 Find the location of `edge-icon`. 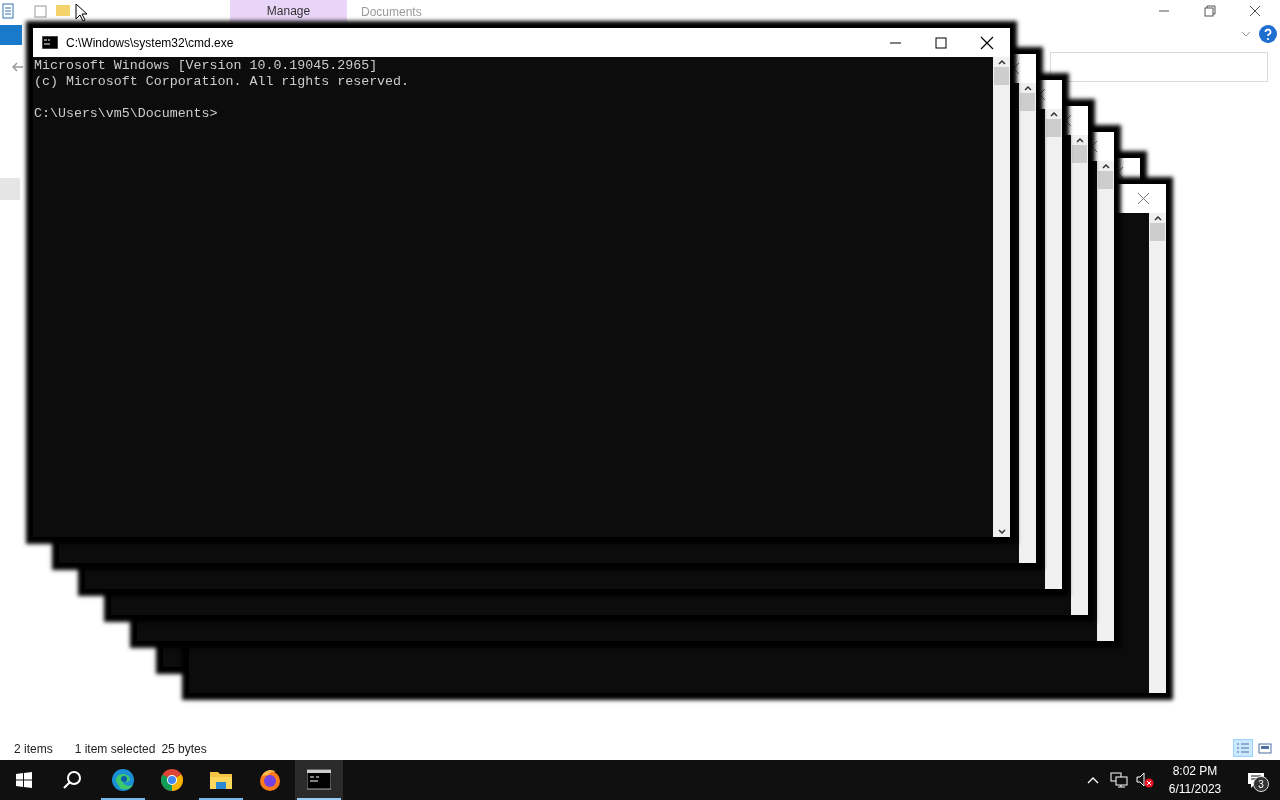

edge-icon is located at coordinates (123, 780).